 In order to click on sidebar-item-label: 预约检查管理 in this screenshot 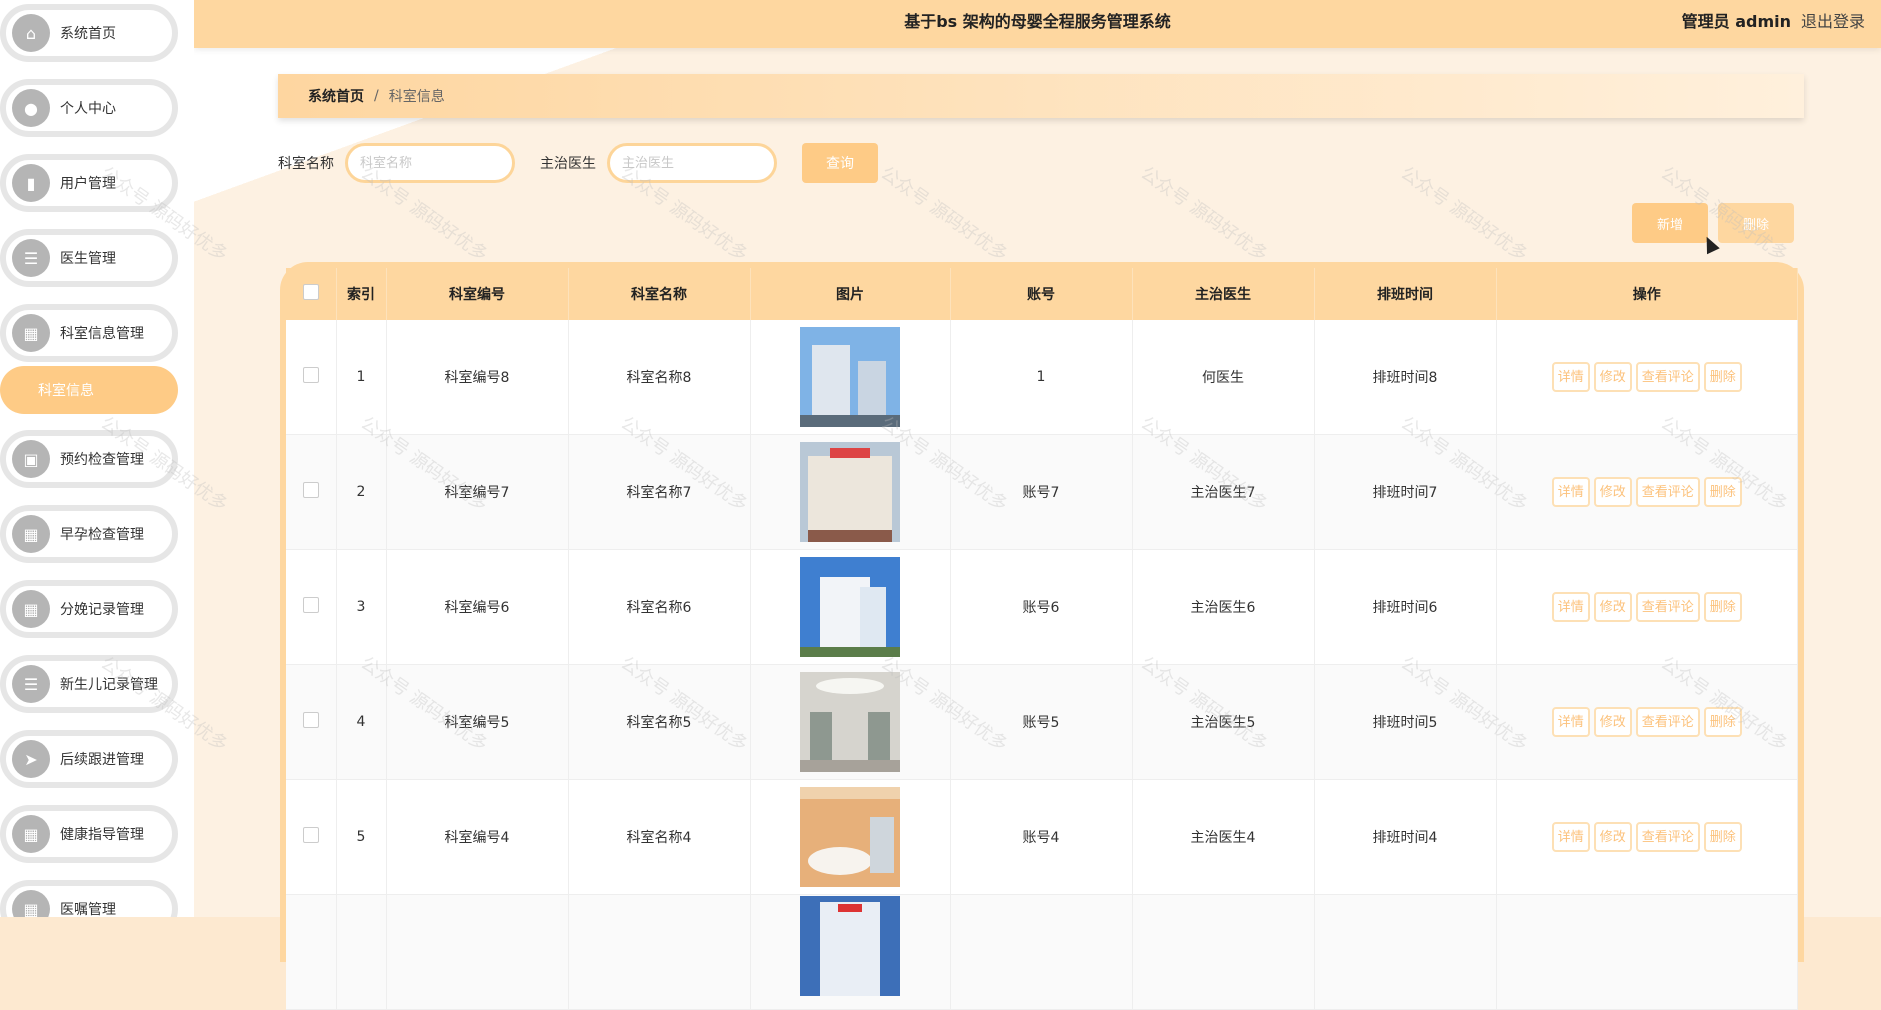, I will do `click(102, 460)`.